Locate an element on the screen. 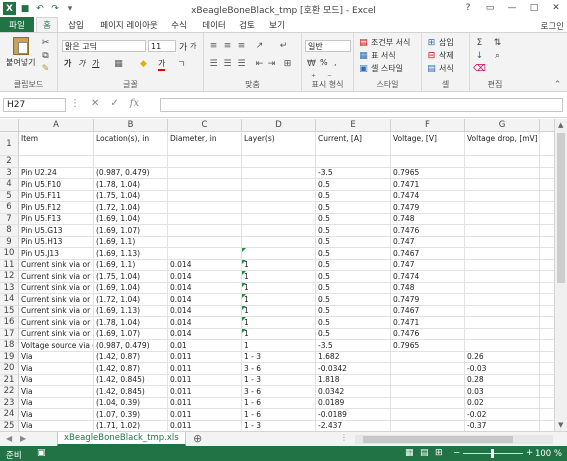 This screenshot has height=461, width=567. horizontal-scroll-thumb is located at coordinates (438, 439).